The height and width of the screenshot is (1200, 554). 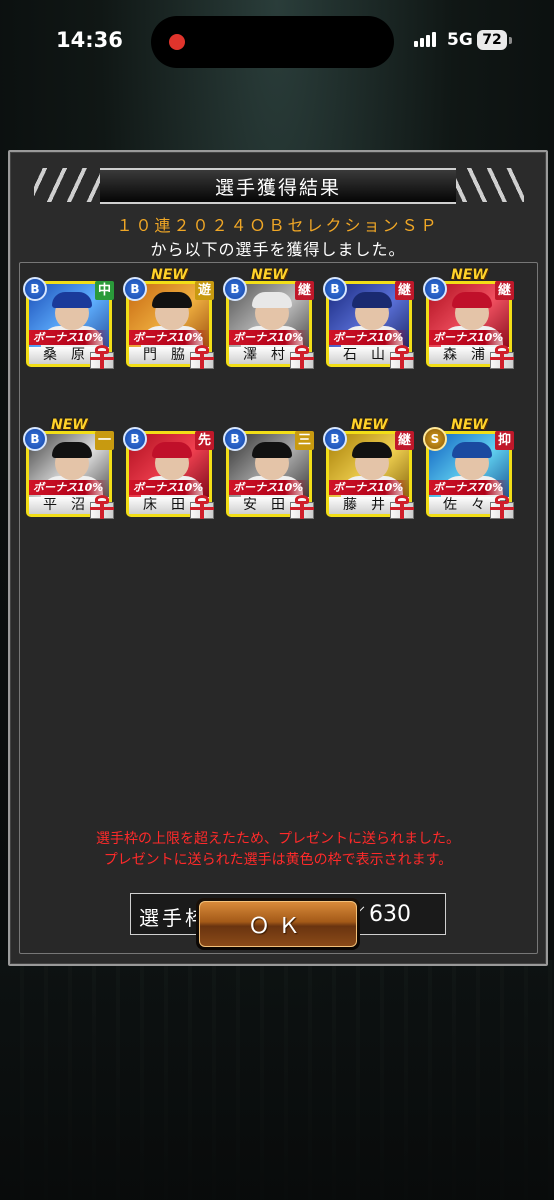 What do you see at coordinates (369, 469) in the screenshot?
I see `player-card: ボーナス10% 藤井 B 継 NEW` at bounding box center [369, 469].